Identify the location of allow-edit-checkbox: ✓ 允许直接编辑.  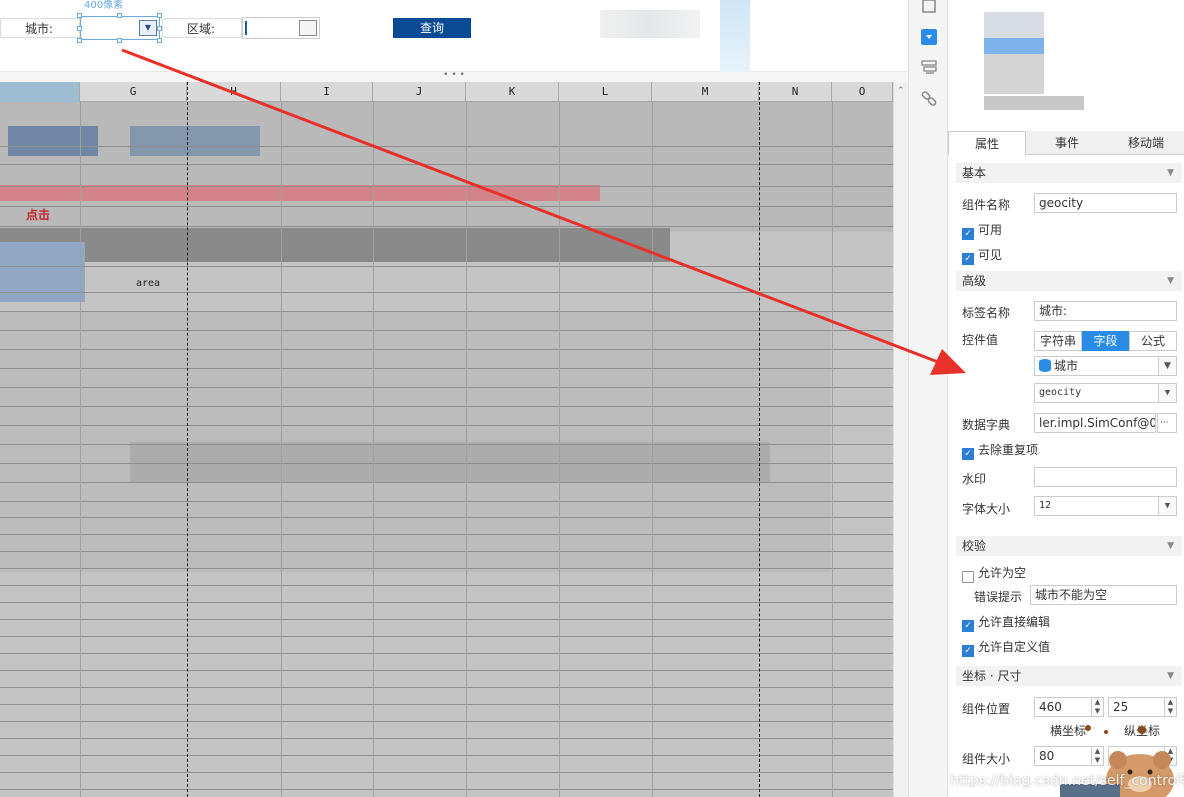
(1006, 623).